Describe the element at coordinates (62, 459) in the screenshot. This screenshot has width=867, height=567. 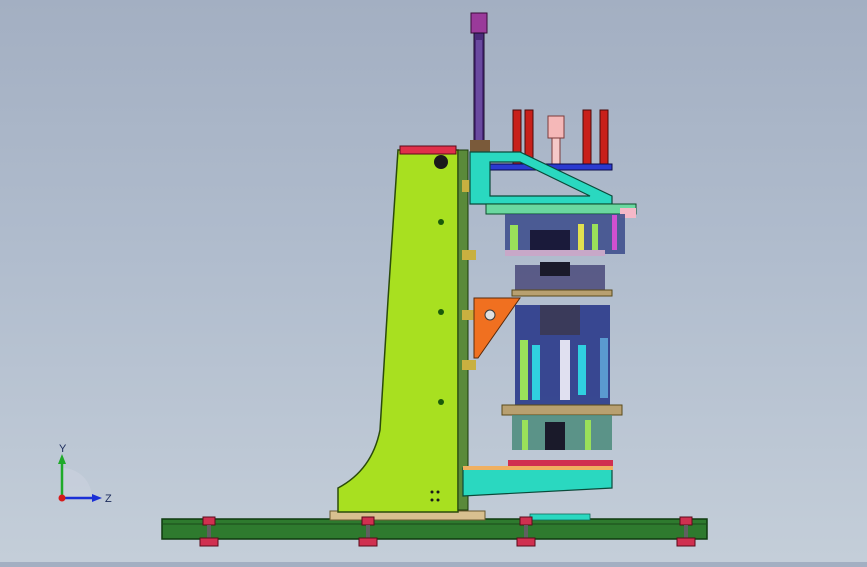
I see `y-axis-arrowhead` at that location.